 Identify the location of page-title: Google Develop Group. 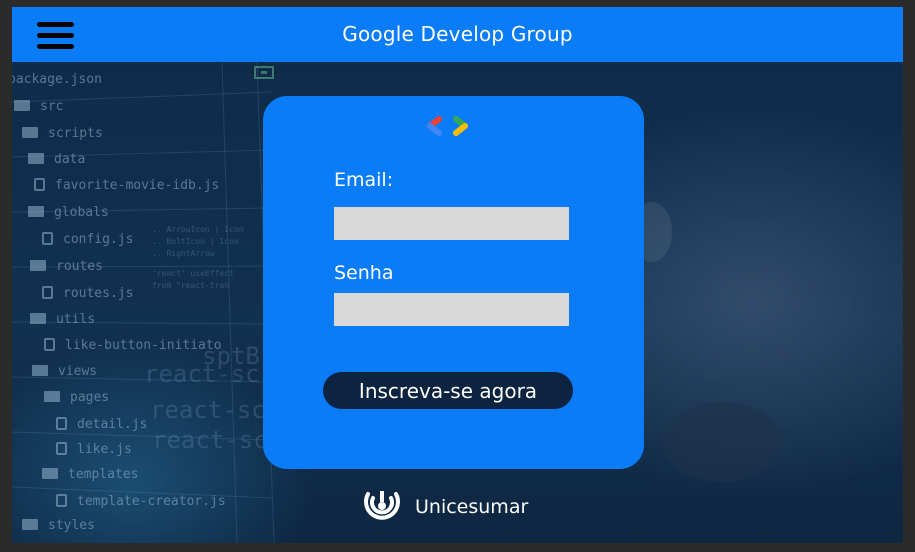
(457, 34).